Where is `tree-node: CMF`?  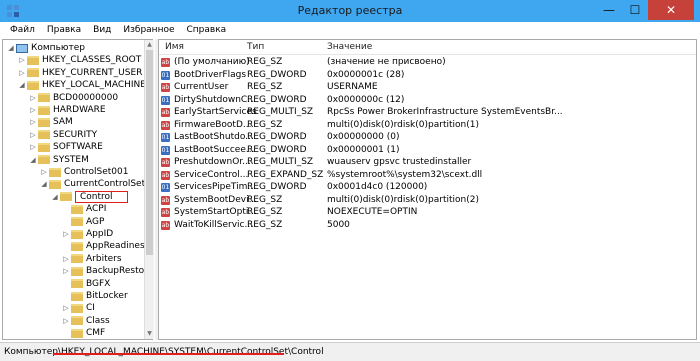 tree-node: CMF is located at coordinates (83, 333).